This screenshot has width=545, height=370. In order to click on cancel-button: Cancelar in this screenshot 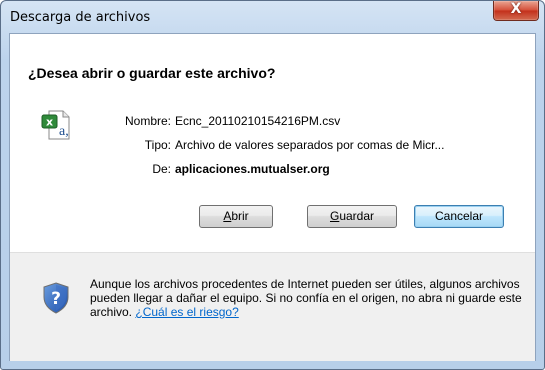, I will do `click(459, 216)`.